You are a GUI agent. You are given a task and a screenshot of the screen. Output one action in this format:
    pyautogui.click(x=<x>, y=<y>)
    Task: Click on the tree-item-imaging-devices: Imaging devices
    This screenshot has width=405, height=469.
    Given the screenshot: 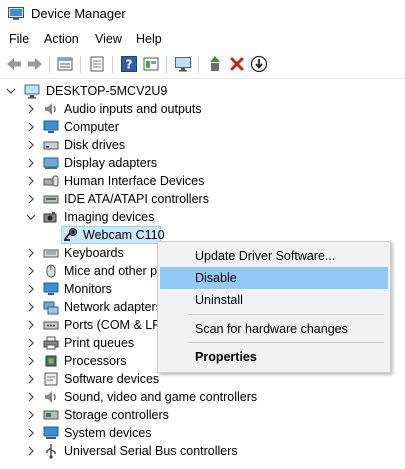 What is the action you would take?
    pyautogui.click(x=202, y=217)
    